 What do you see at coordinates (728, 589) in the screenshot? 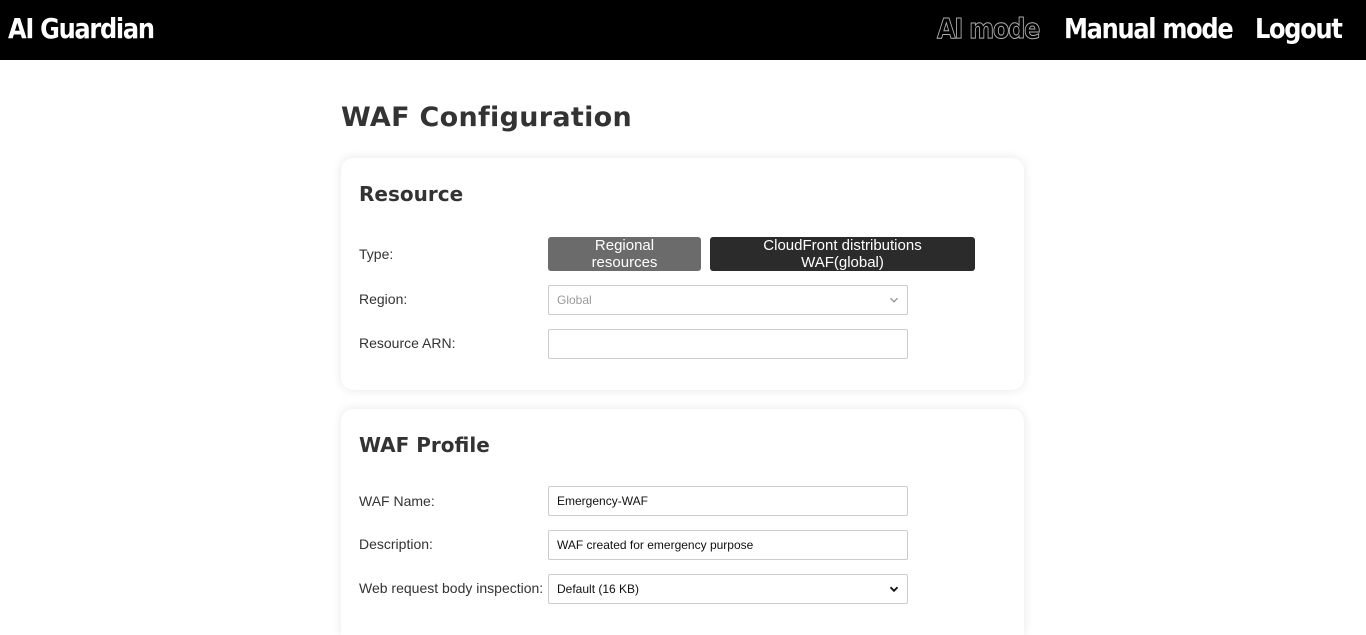
I see `body-inspection-select: Default (16 KB)` at bounding box center [728, 589].